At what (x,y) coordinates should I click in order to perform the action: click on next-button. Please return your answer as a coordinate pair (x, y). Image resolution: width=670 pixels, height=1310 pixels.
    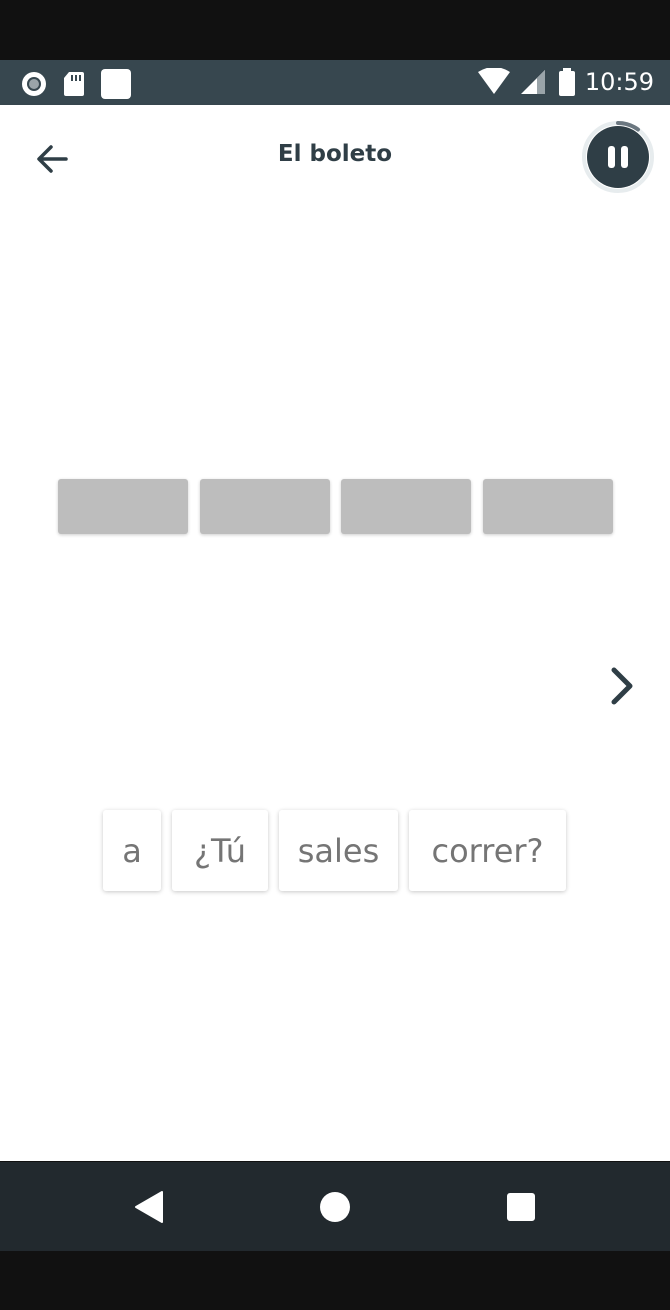
    Looking at the image, I should click on (624, 686).